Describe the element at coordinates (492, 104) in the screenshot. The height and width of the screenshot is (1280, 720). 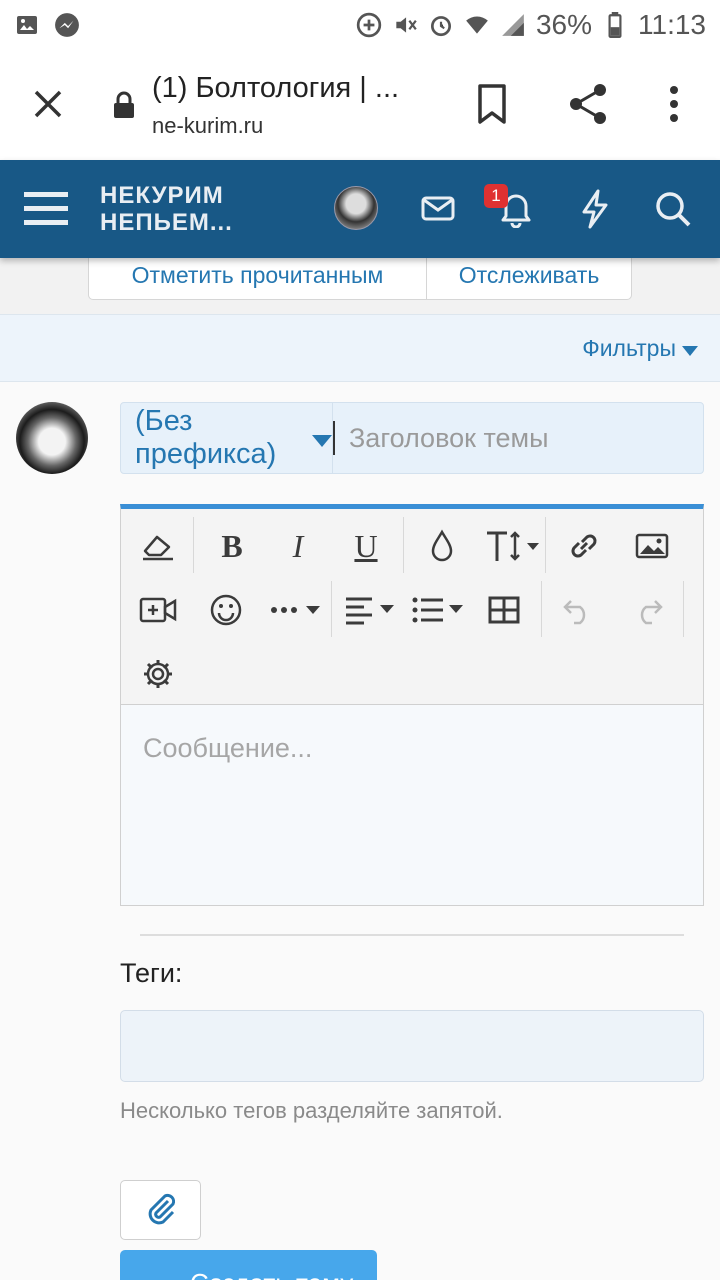
I see `bookmark-icon` at that location.